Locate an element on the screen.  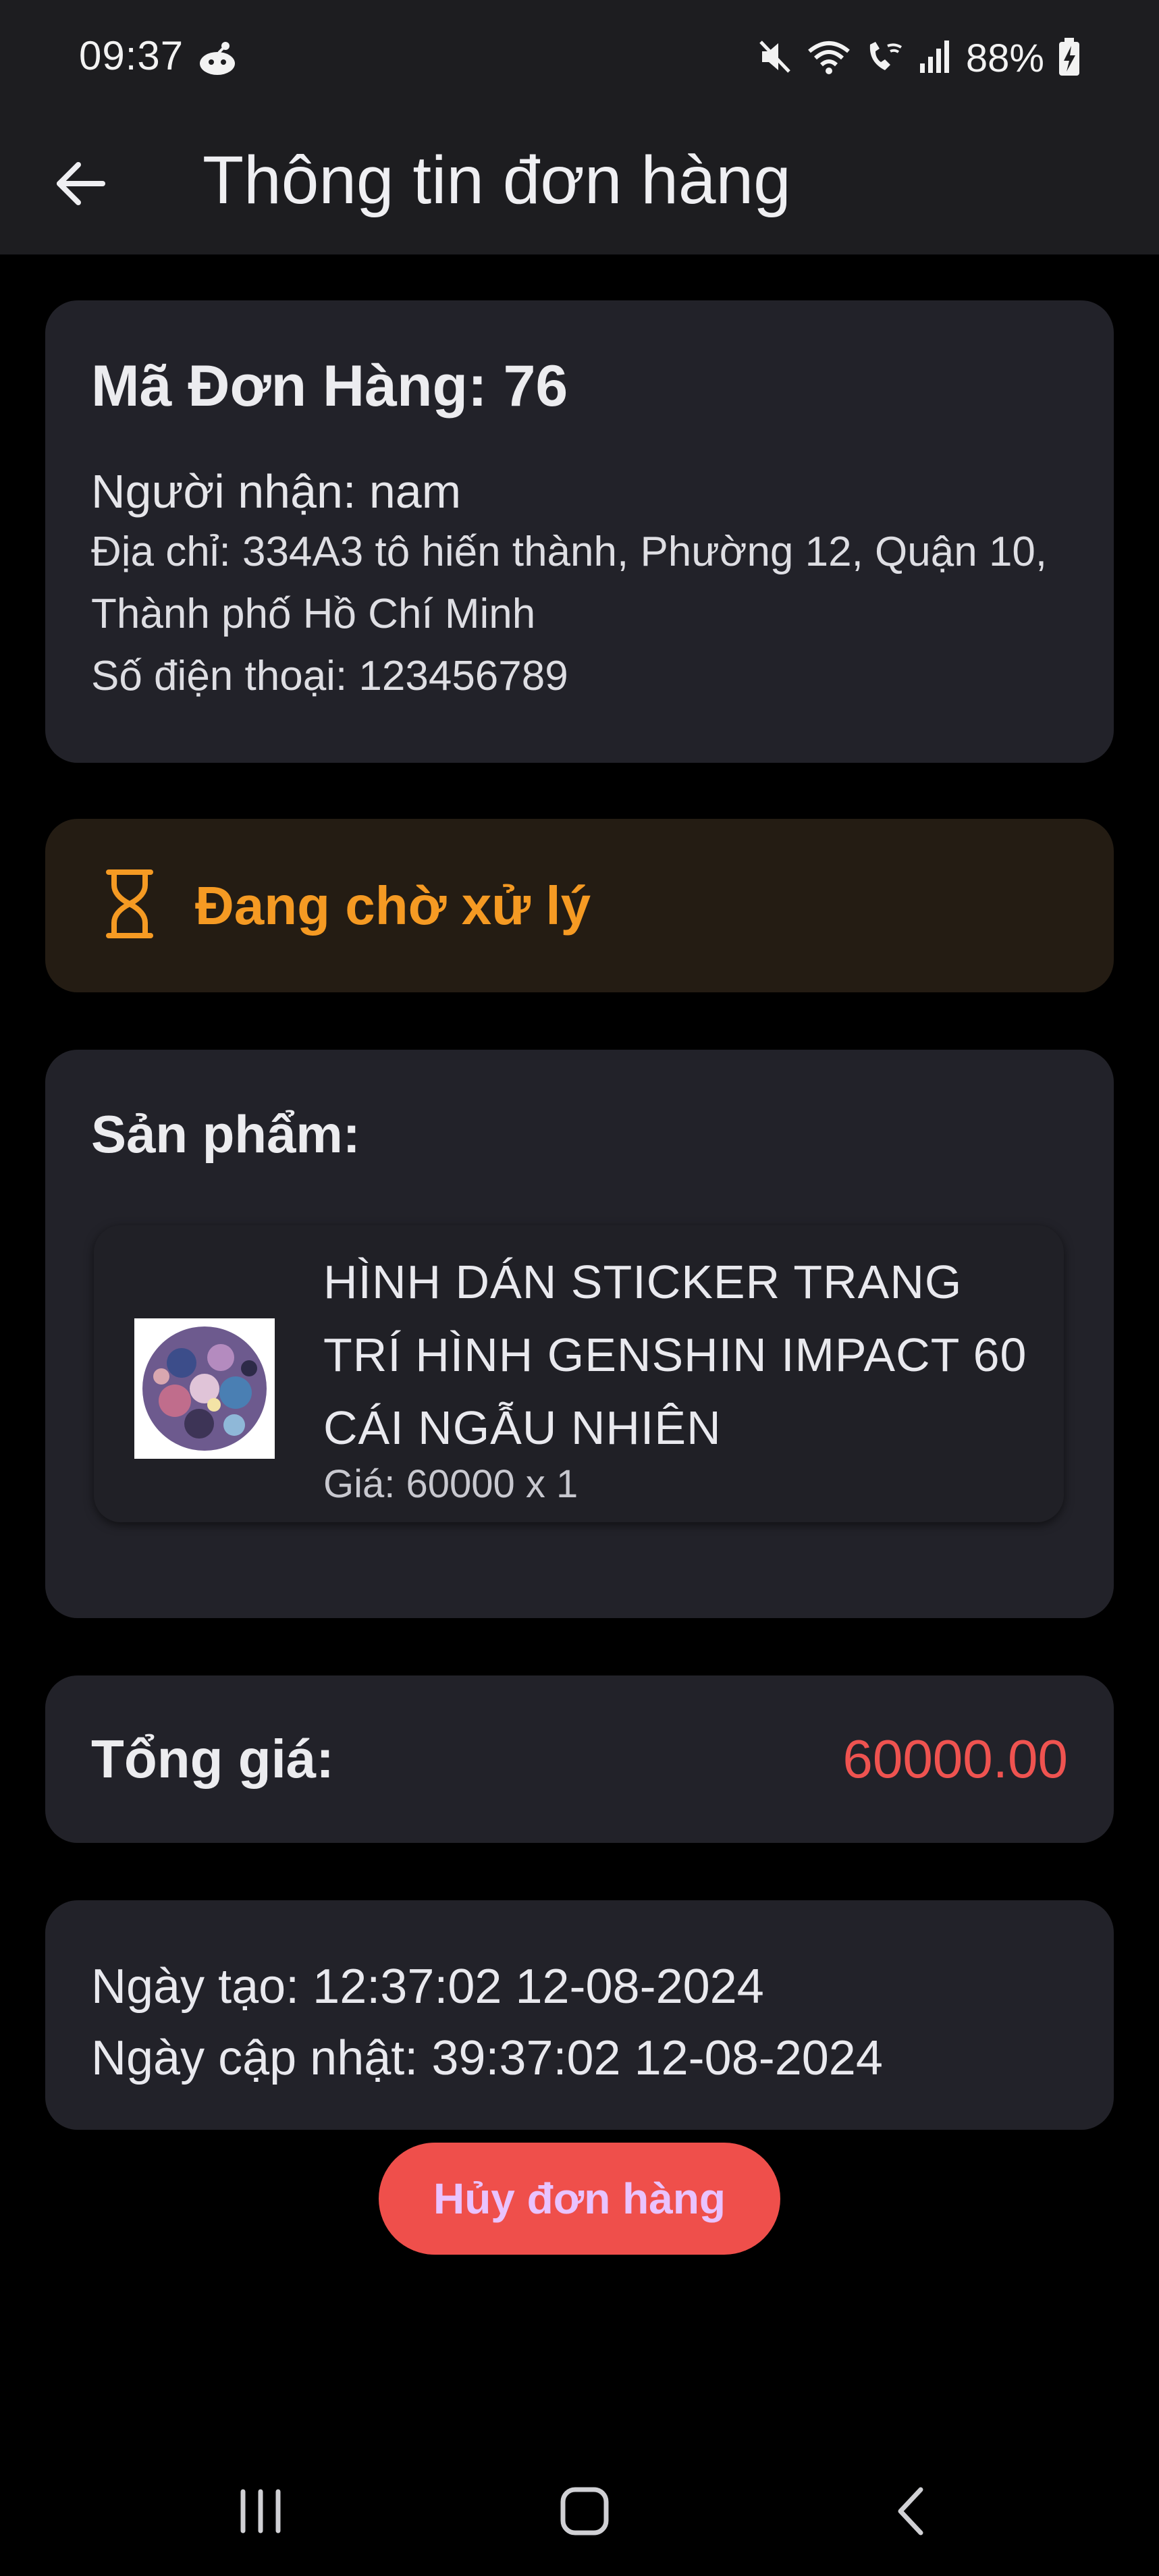
wifi-icon is located at coordinates (829, 59).